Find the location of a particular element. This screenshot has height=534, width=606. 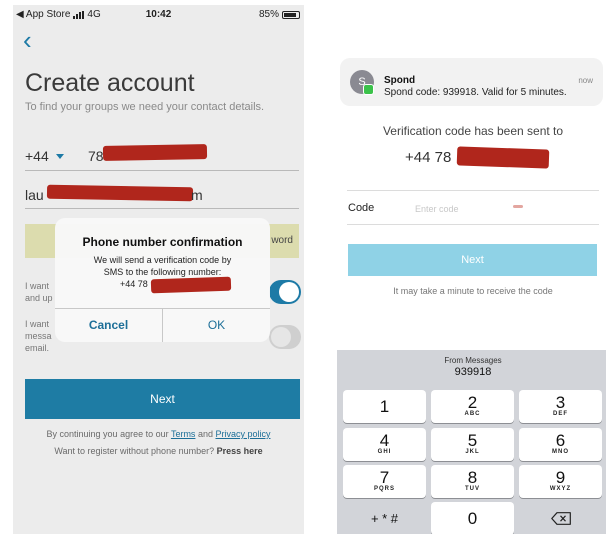

privacy-policy-link: Privacy policy is located at coordinates (242, 434).